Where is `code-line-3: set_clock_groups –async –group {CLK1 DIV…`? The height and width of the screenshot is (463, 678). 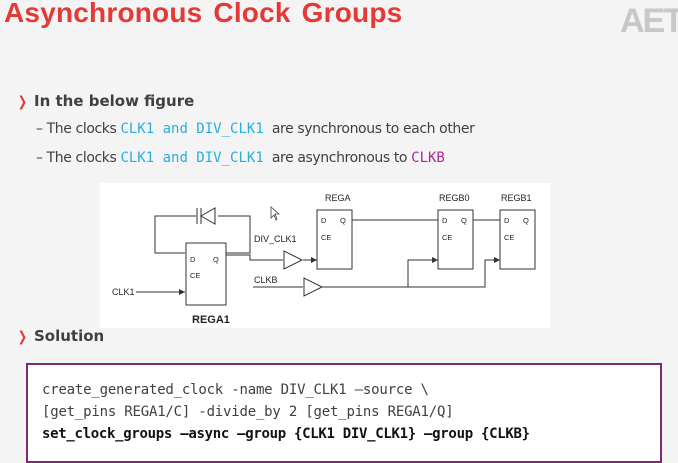 code-line-3: set_clock_groups –async –group {CLK1 DIV… is located at coordinates (286, 434).